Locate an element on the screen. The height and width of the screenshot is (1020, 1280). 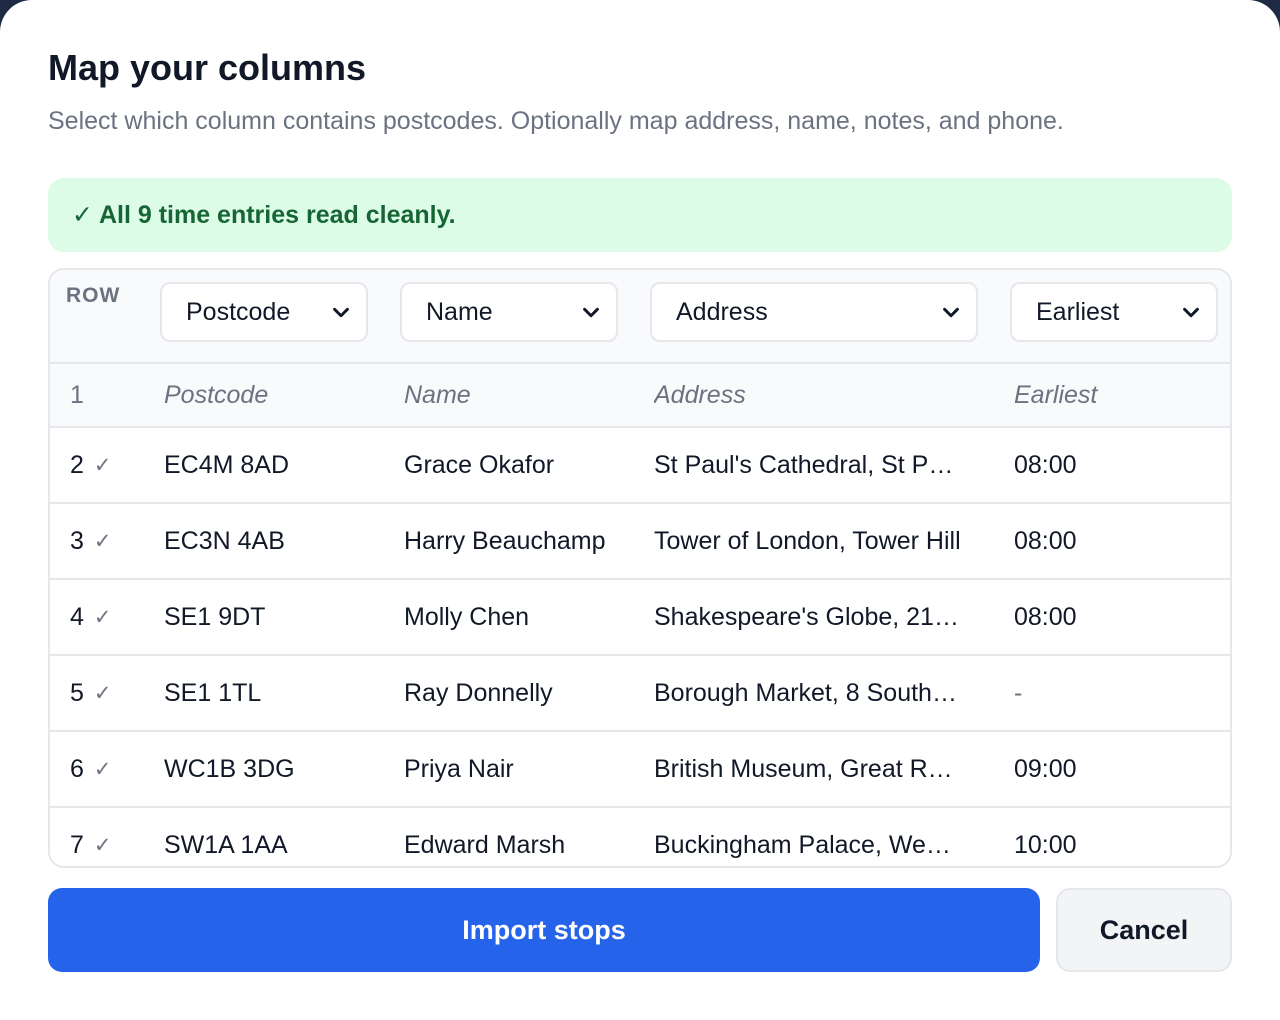
dialog-actions: Import stops Cancel is located at coordinates (640, 930).